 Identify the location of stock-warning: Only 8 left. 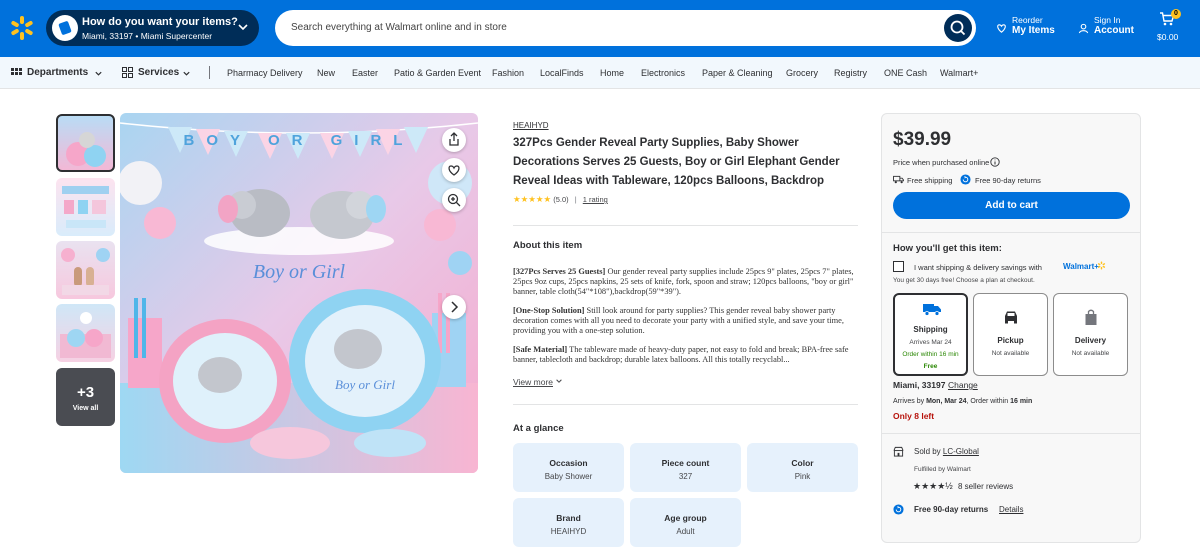
(914, 416).